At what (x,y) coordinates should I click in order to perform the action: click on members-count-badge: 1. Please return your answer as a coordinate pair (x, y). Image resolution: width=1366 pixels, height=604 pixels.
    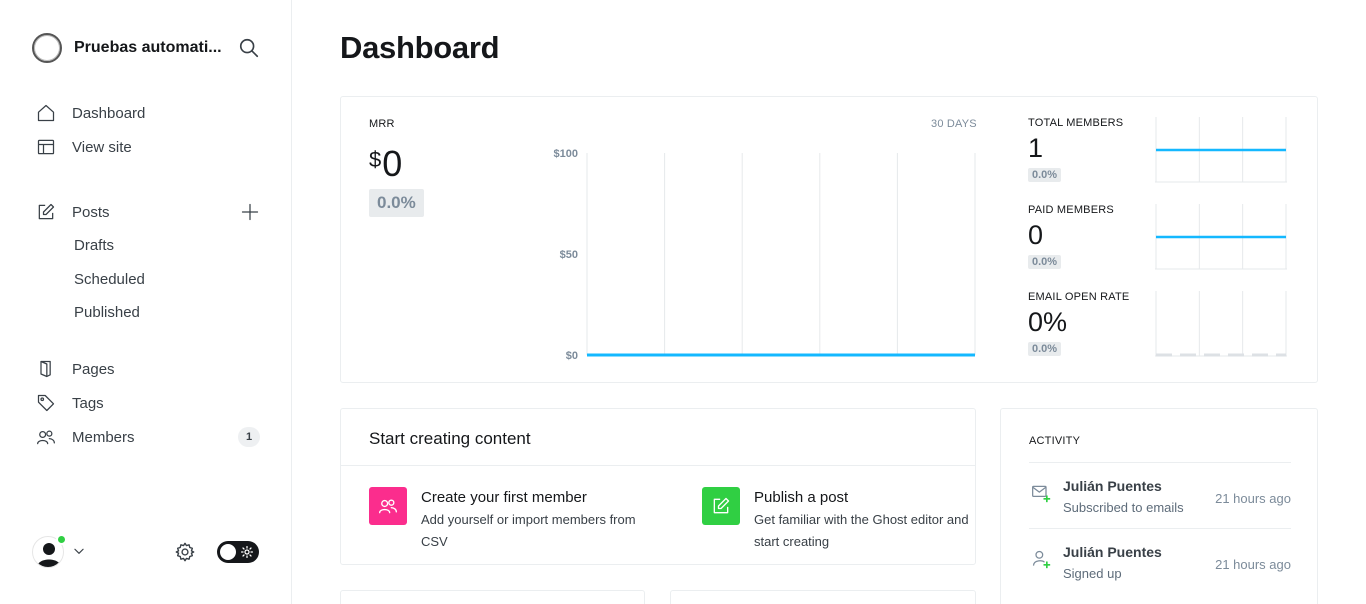
    Looking at the image, I should click on (249, 437).